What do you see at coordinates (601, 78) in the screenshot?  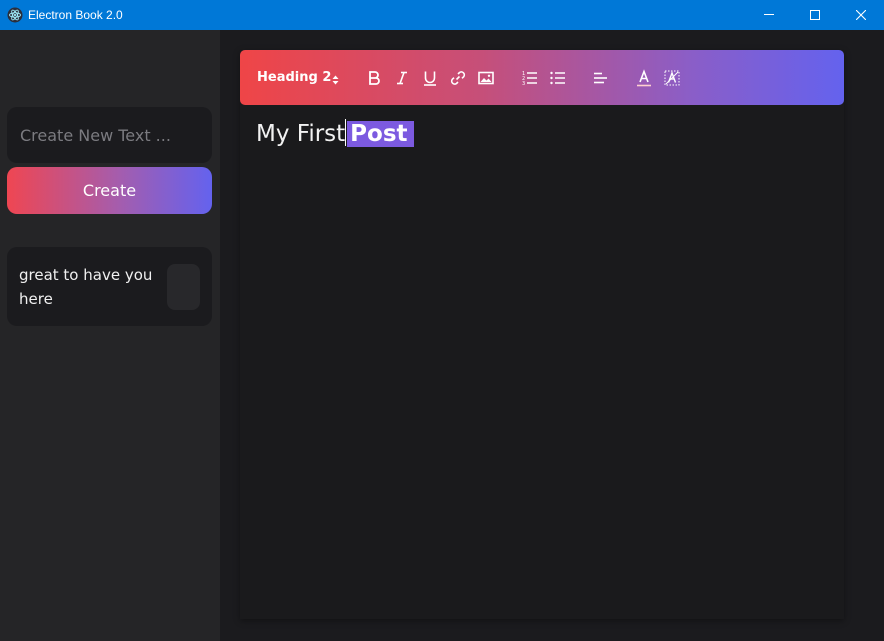 I see `align-left-icon` at bounding box center [601, 78].